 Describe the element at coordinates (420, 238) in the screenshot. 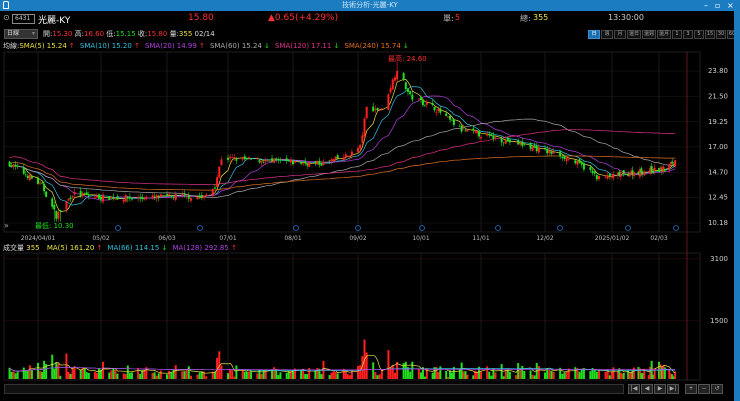

I see `x-tick-label: 10/01` at that location.